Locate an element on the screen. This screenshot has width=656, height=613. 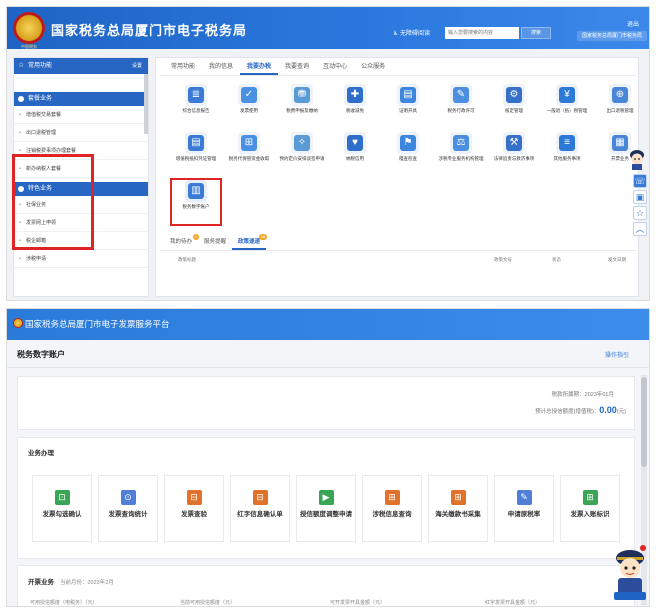
tab-query: 我要查询 is located at coordinates (297, 68).